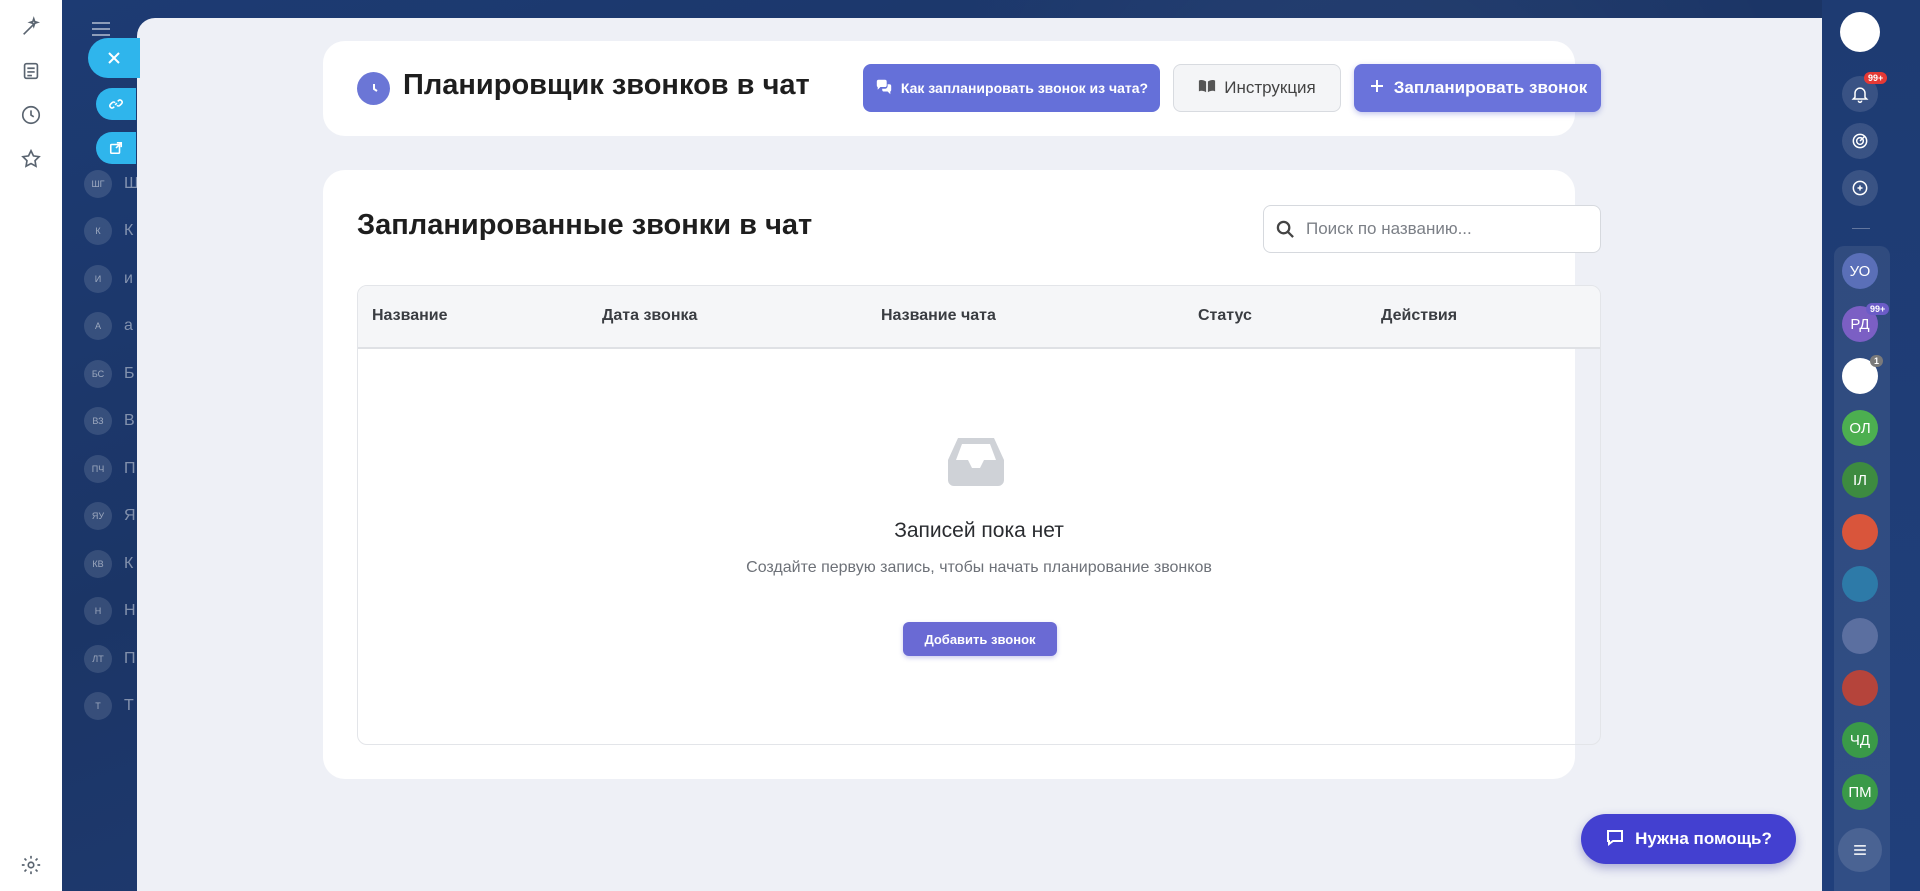 This screenshot has width=1920, height=891. I want to click on chat-name: а, so click(128, 326).